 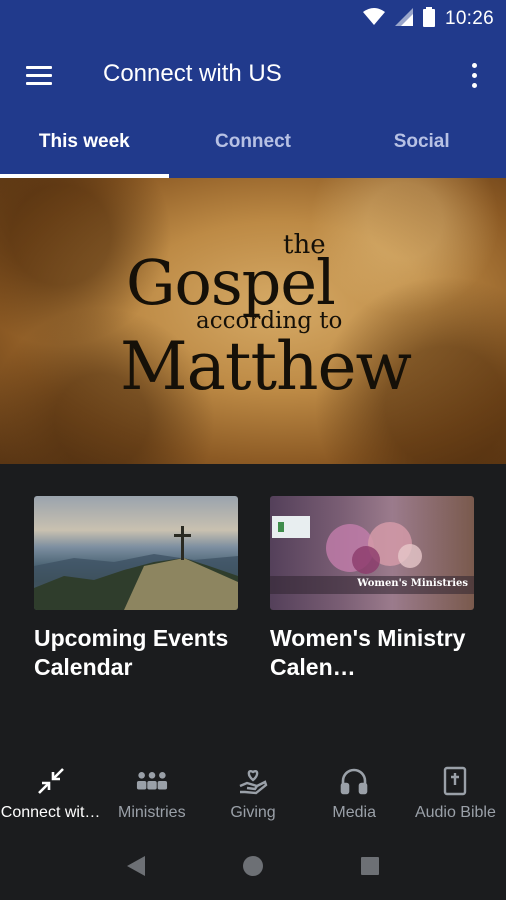 I want to click on tab-connect: Connect, so click(x=253, y=144).